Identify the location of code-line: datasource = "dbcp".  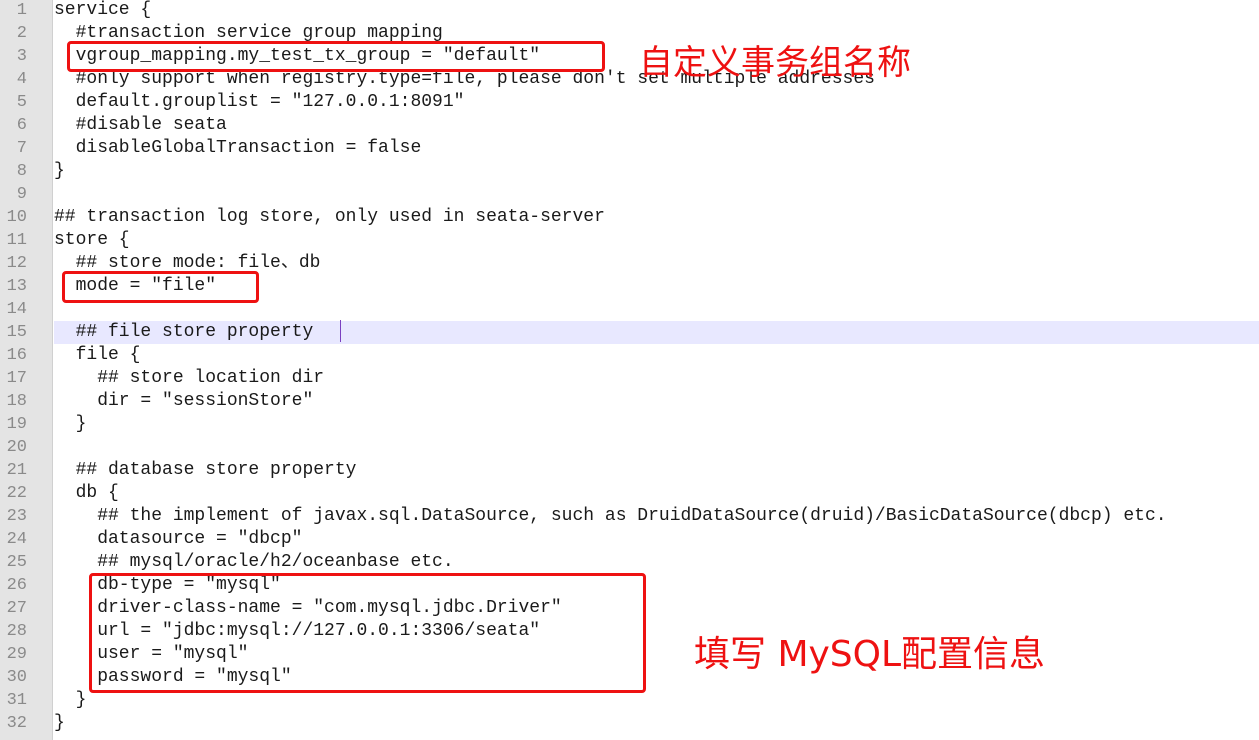
(656, 539).